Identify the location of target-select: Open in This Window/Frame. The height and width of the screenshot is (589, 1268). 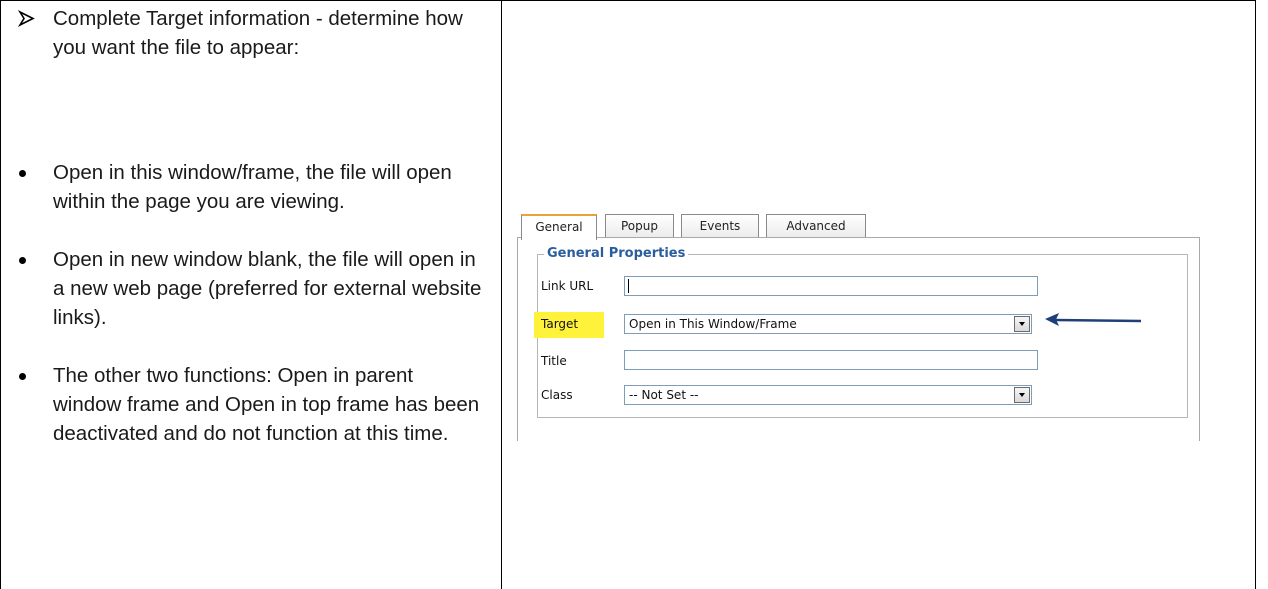
(828, 324).